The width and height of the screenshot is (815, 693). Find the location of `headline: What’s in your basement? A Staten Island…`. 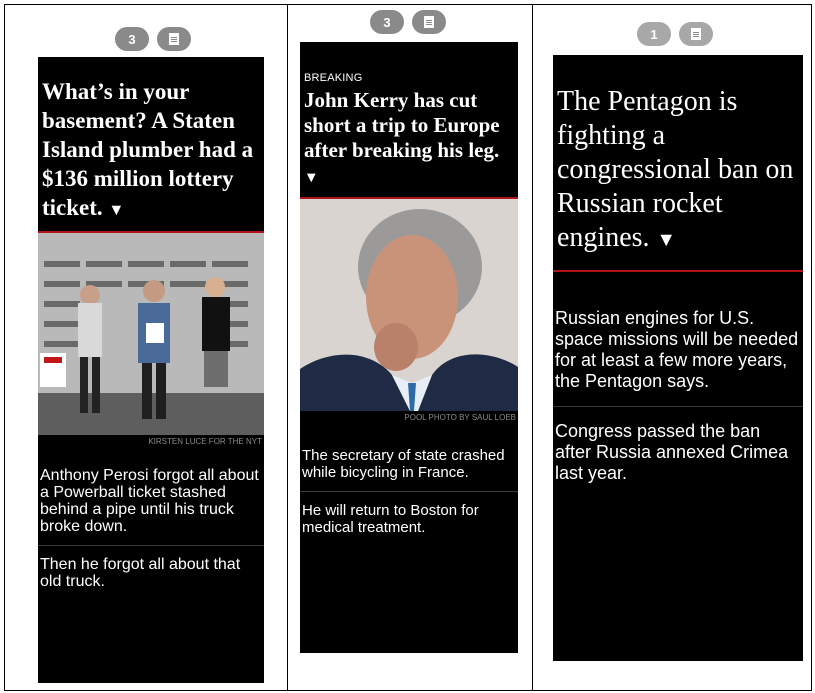

headline: What’s in your basement? A Staten Island… is located at coordinates (151, 141).